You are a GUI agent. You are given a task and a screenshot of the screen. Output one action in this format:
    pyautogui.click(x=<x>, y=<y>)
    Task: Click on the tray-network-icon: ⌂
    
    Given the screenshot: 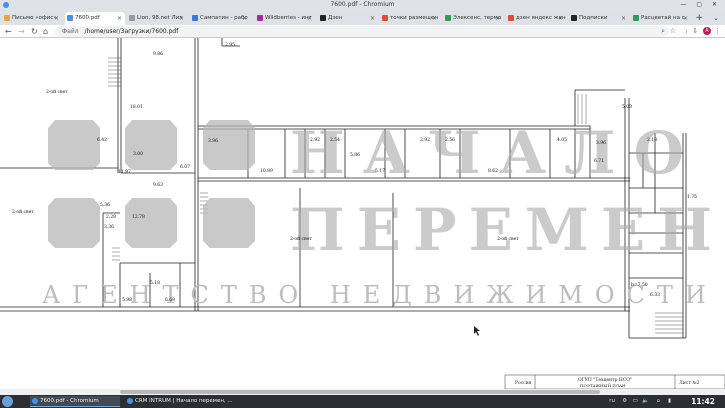 What is the action you would take?
    pyautogui.click(x=659, y=401)
    